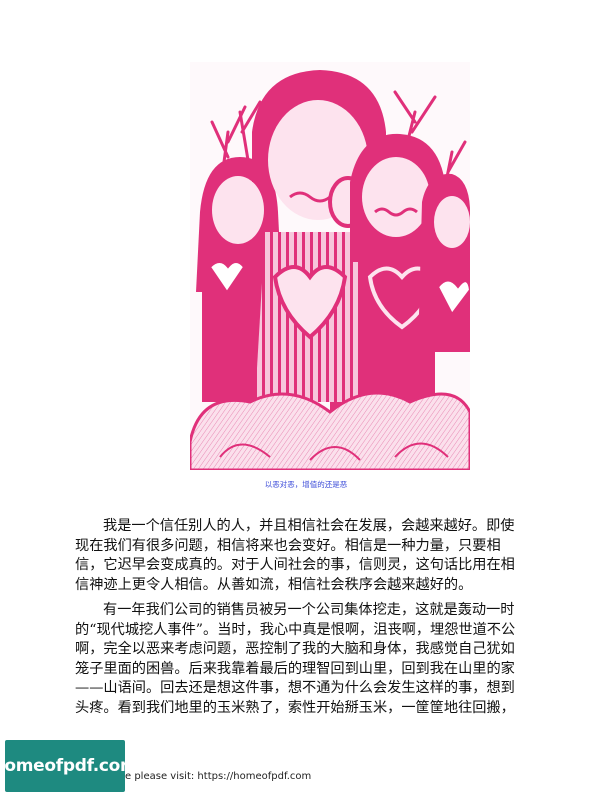 The image size is (612, 792). Describe the element at coordinates (309, 610) in the screenshot. I see `paragraph-line: 有一年我们公司的销售员被另一个公司集体挖走，这就是轰动一时` at that location.